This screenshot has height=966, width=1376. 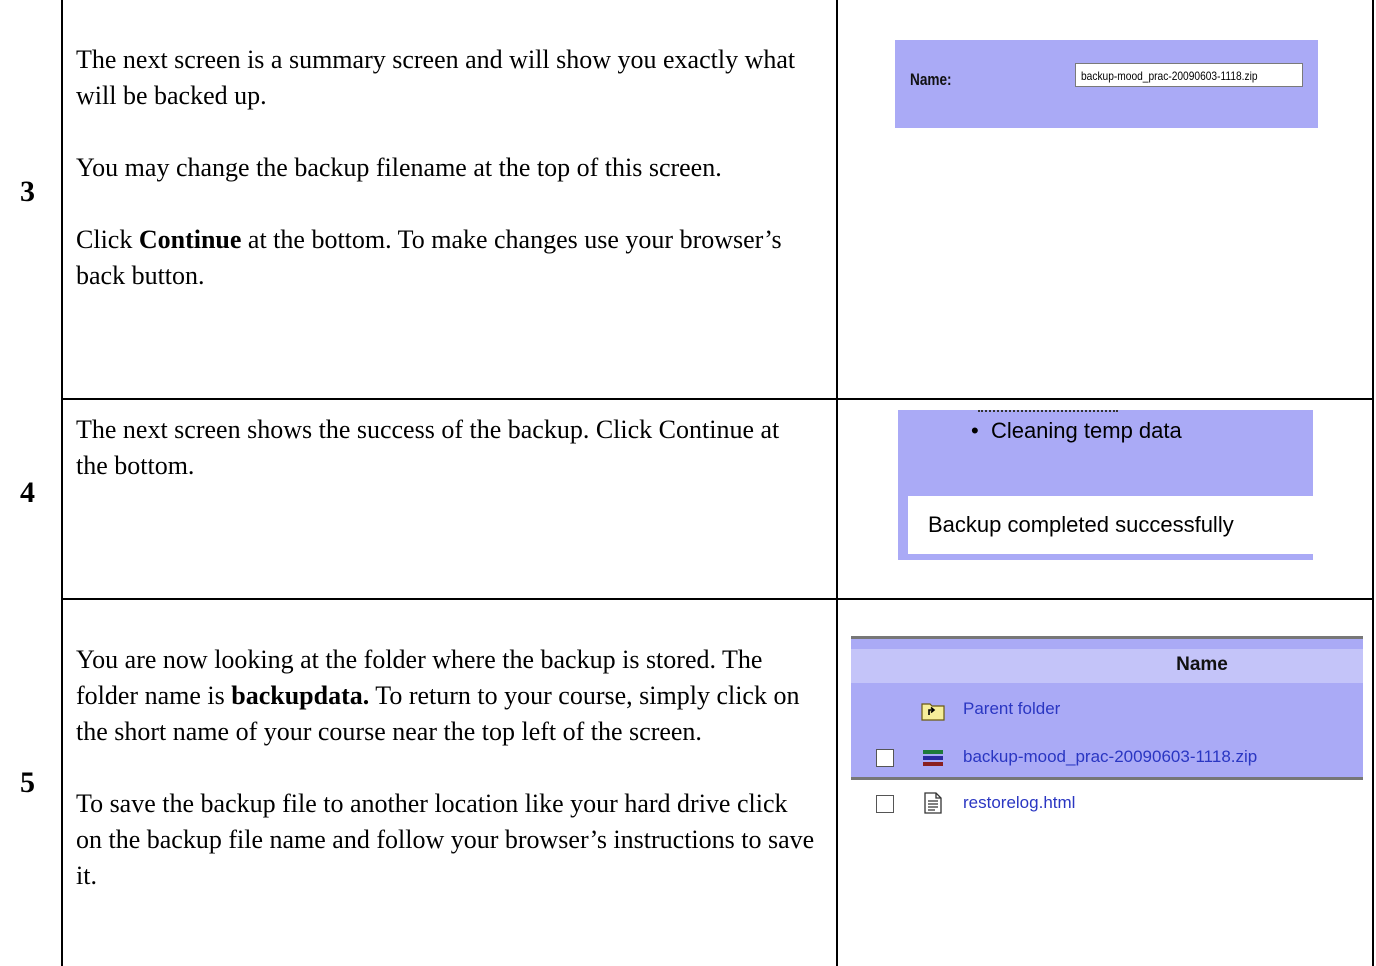 What do you see at coordinates (27, 492) in the screenshot?
I see `step-number: 4` at bounding box center [27, 492].